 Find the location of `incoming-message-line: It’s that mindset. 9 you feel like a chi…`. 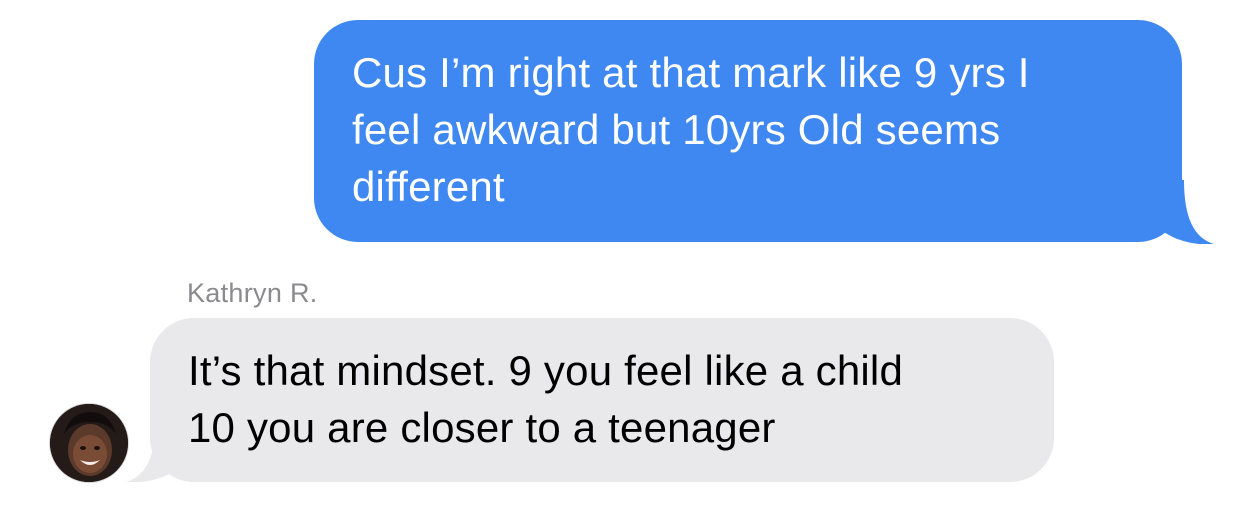

incoming-message-line: It’s that mindset. 9 you feel like a chi… is located at coordinates (545, 370).